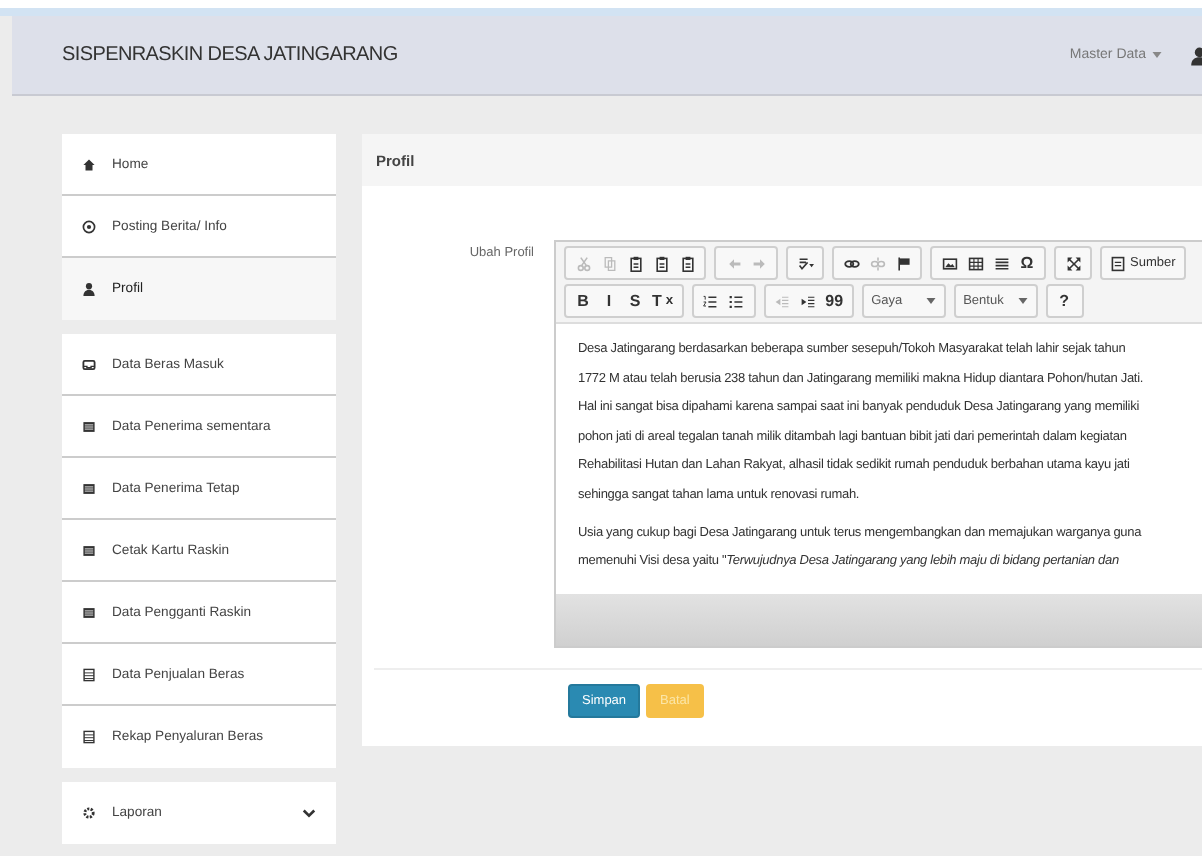  Describe the element at coordinates (89, 226) in the screenshot. I see `circle-icon` at that location.